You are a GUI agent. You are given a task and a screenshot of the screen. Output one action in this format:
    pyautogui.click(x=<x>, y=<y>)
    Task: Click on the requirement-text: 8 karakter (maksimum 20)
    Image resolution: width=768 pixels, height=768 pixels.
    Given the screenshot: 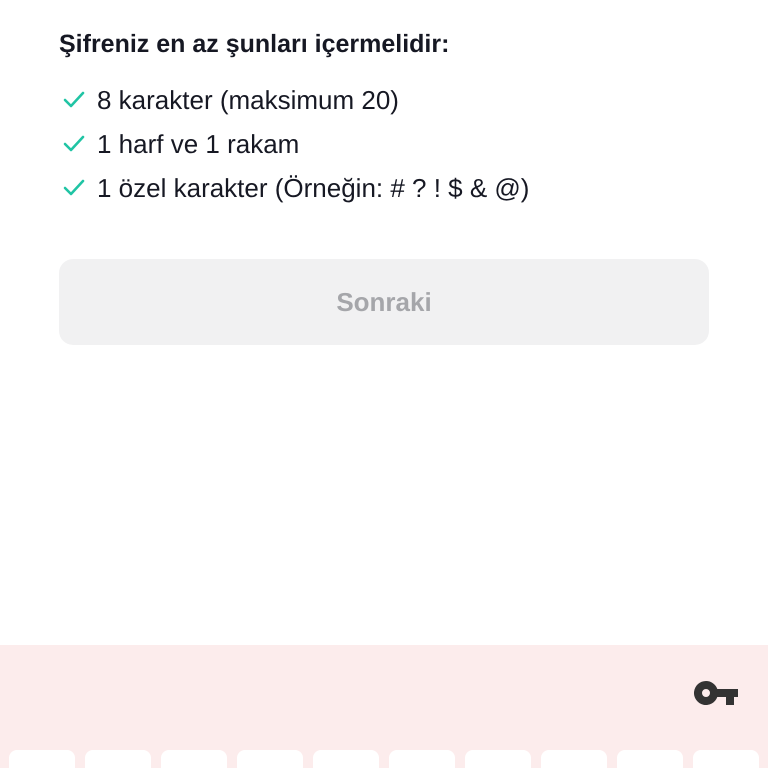 What is the action you would take?
    pyautogui.click(x=248, y=100)
    